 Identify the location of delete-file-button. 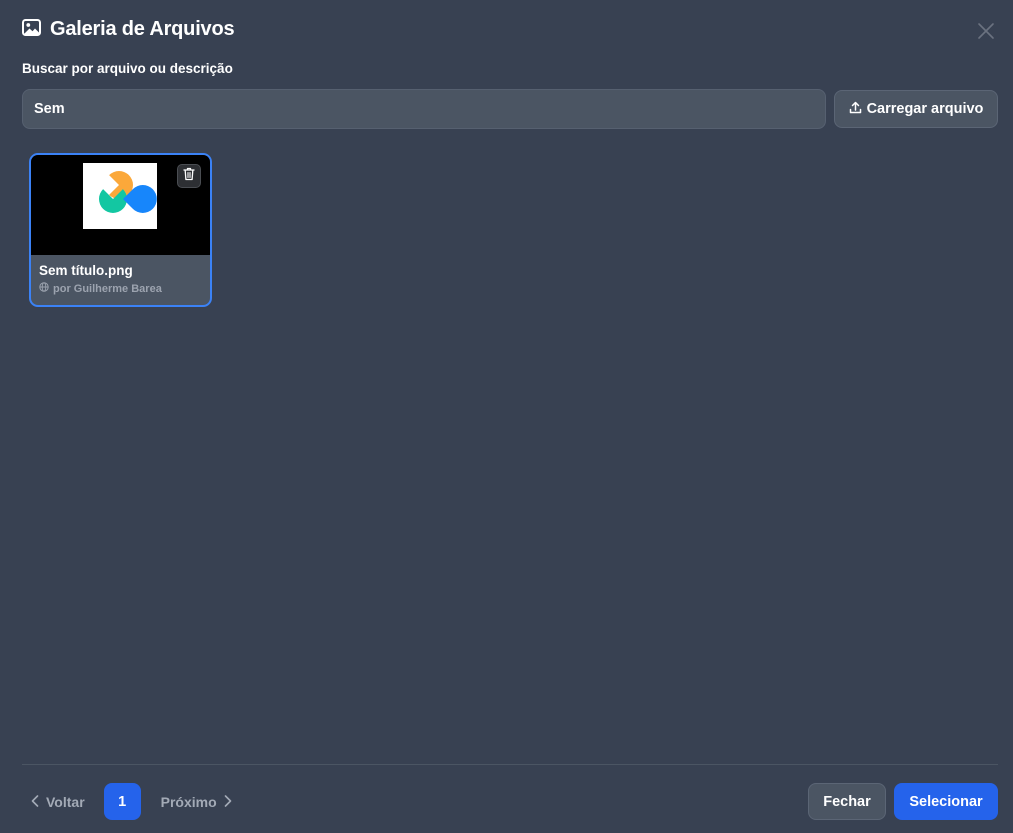
(189, 176).